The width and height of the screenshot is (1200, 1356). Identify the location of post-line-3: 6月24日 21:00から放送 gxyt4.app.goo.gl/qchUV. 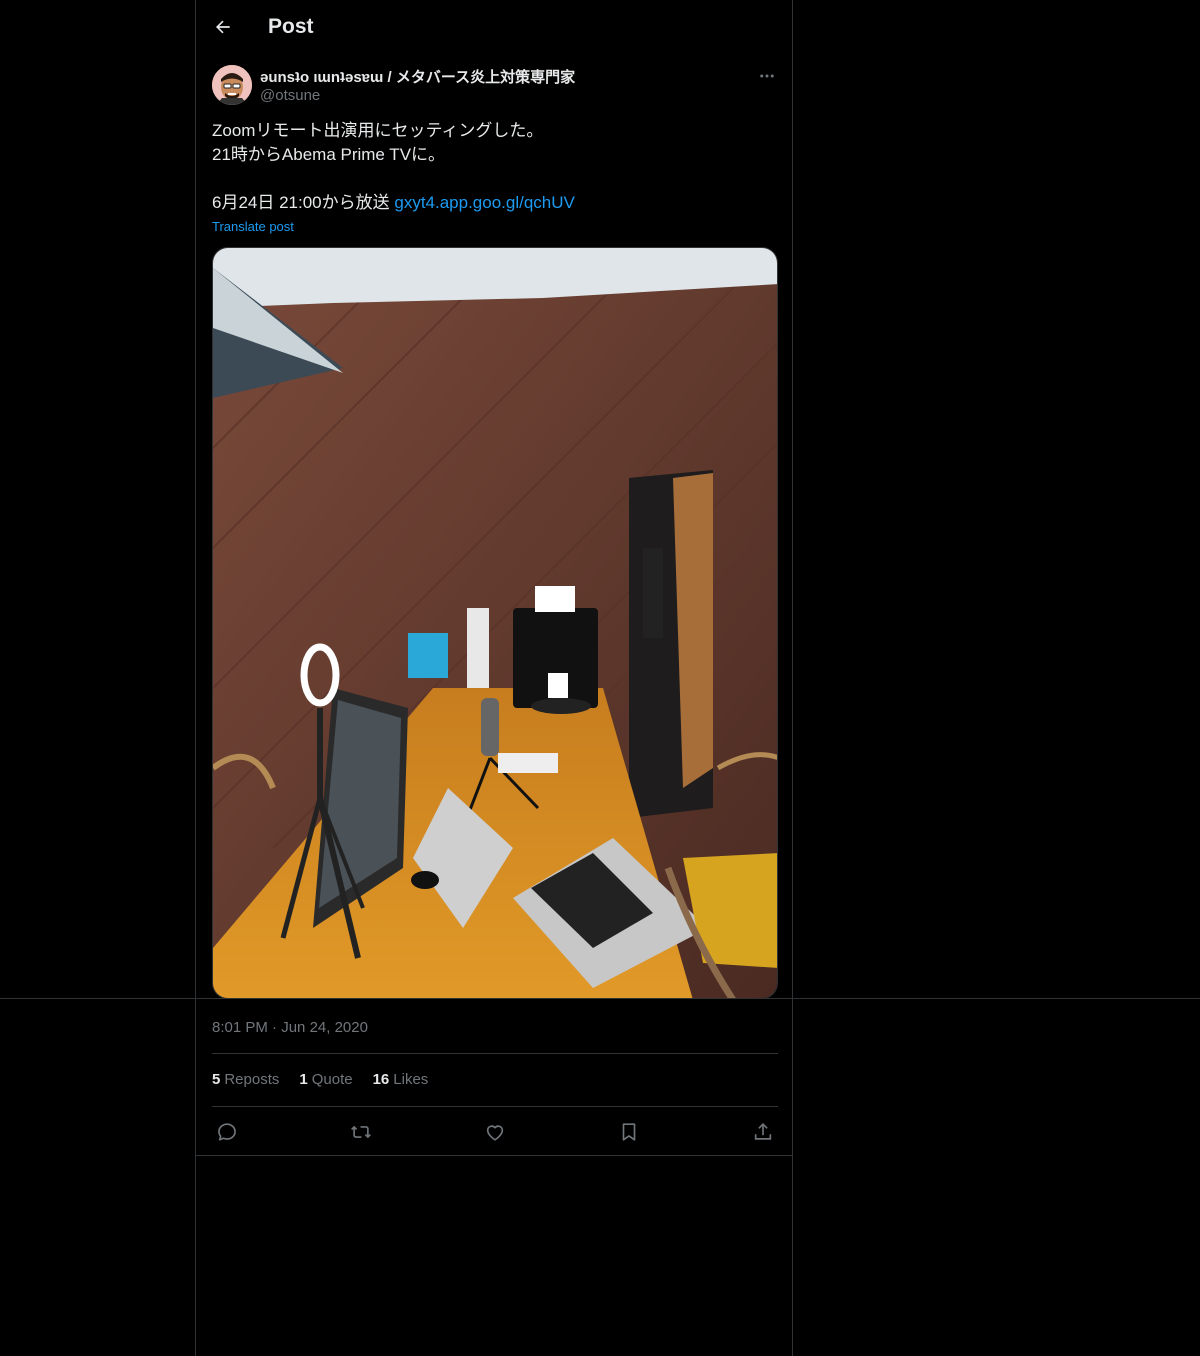
(495, 203).